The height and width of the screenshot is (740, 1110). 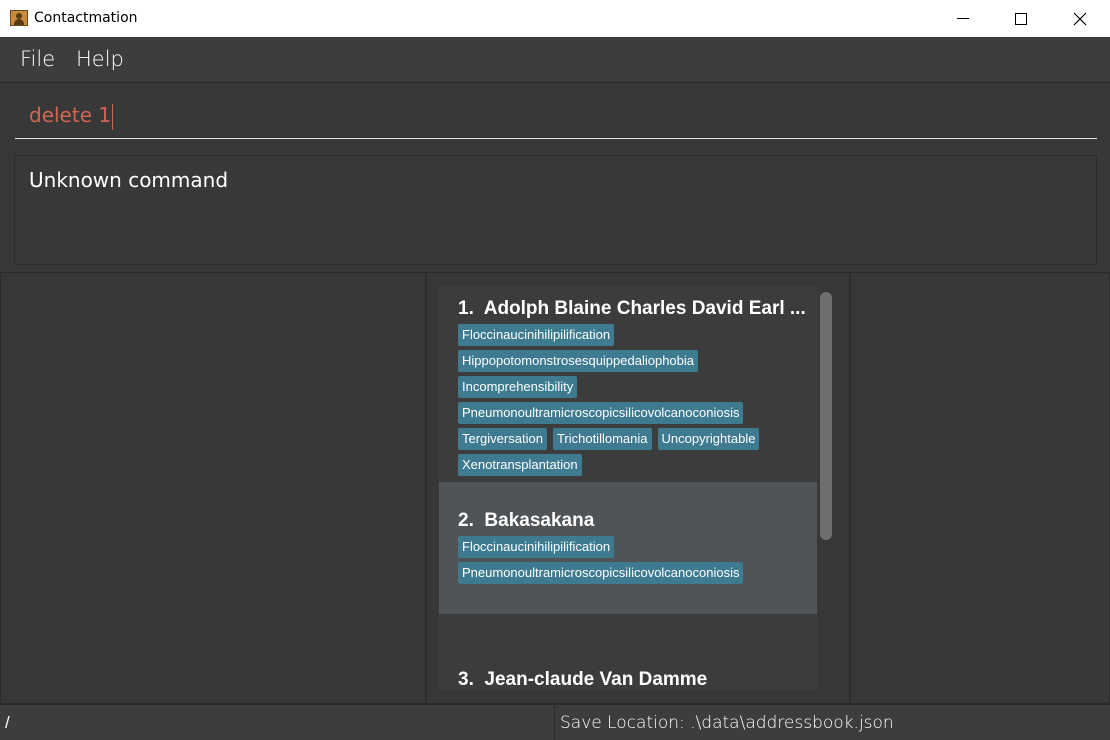 I want to click on maximize-icon, so click(x=1021, y=18).